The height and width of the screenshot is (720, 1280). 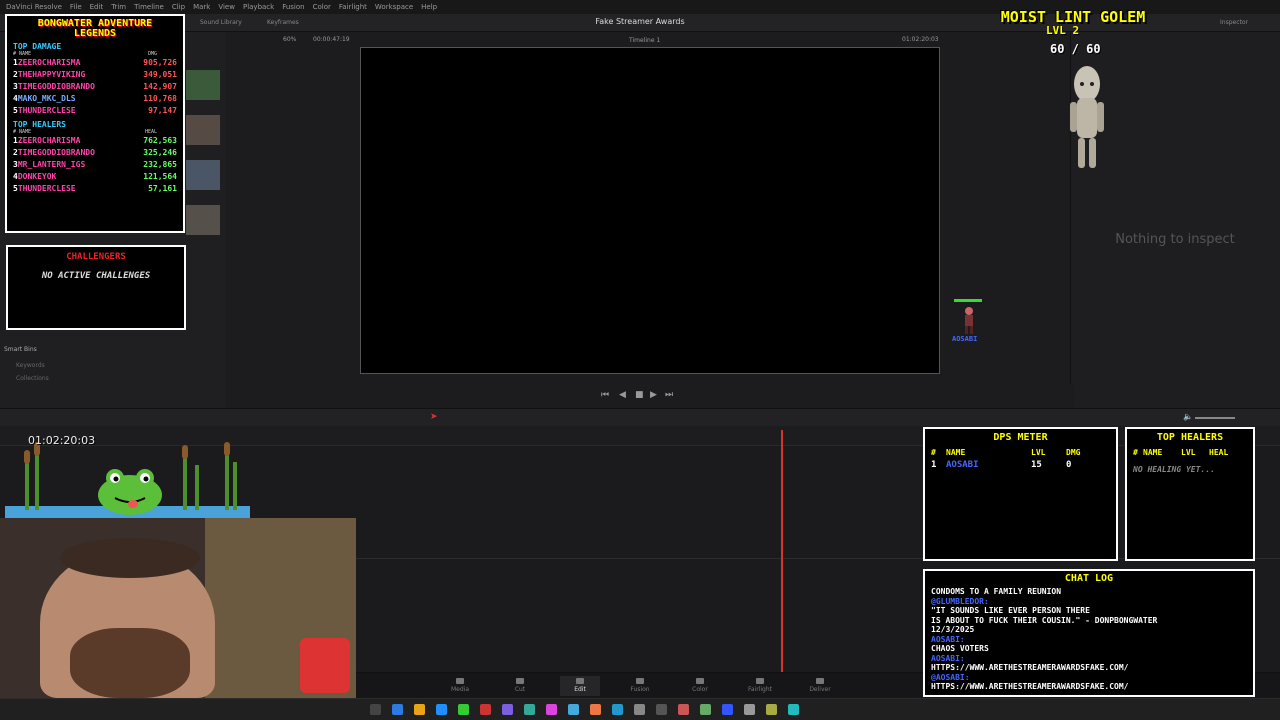 What do you see at coordinates (622, 395) in the screenshot?
I see `play-reverse-icon: ◀` at bounding box center [622, 395].